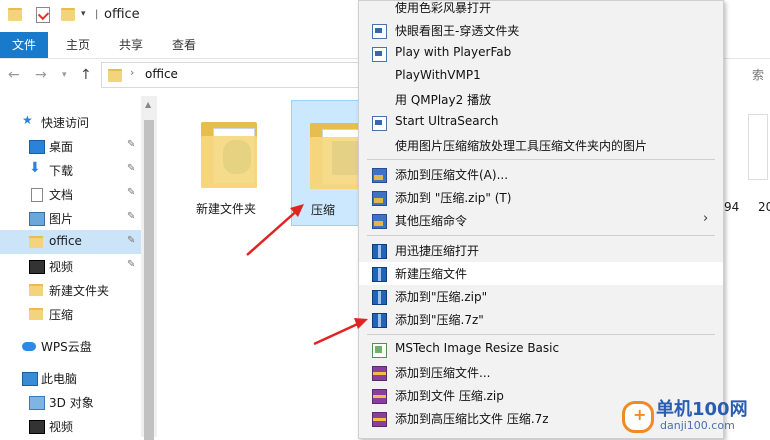  What do you see at coordinates (161, 74) in the screenshot?
I see `address-path: office` at bounding box center [161, 74].